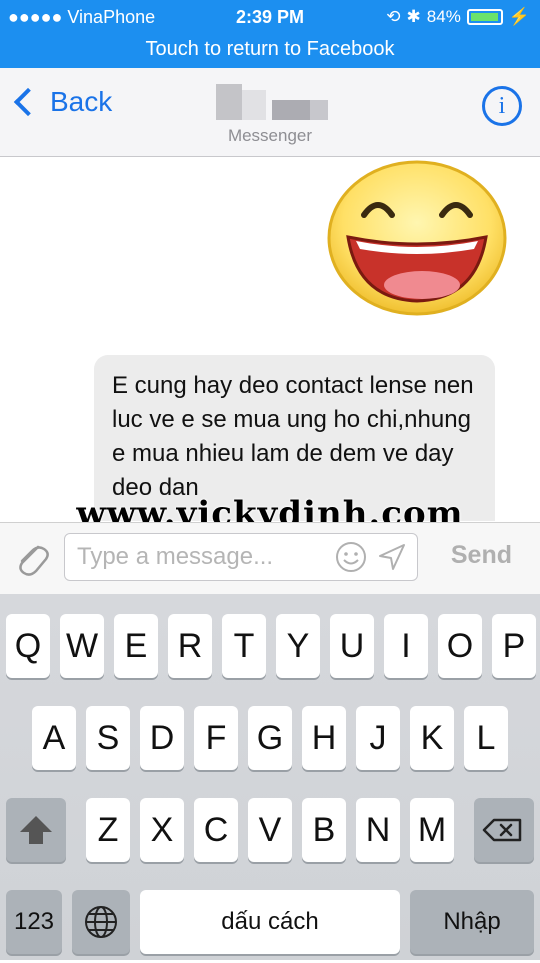 The image size is (540, 963). I want to click on key-h: H, so click(324, 738).